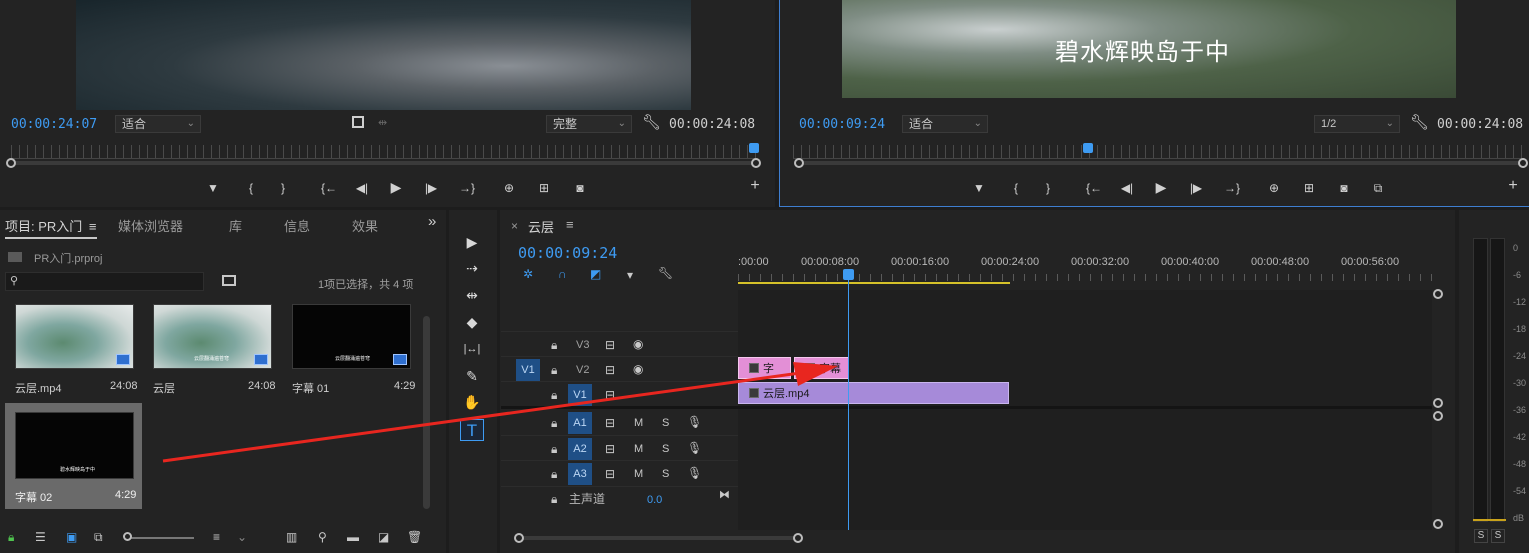  Describe the element at coordinates (93, 226) in the screenshot. I see `panel-menu-icon: ≡` at that location.